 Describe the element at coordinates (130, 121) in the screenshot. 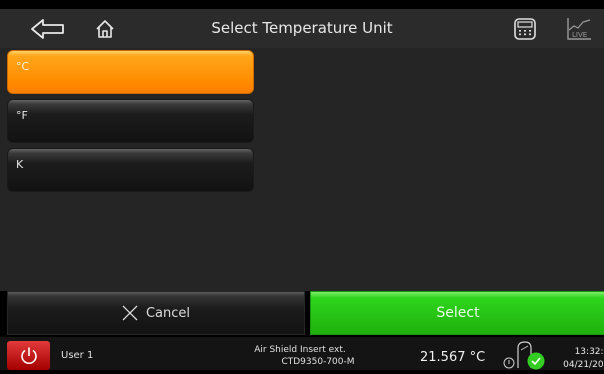

I see `unit-option-fahrenheit: °F` at that location.